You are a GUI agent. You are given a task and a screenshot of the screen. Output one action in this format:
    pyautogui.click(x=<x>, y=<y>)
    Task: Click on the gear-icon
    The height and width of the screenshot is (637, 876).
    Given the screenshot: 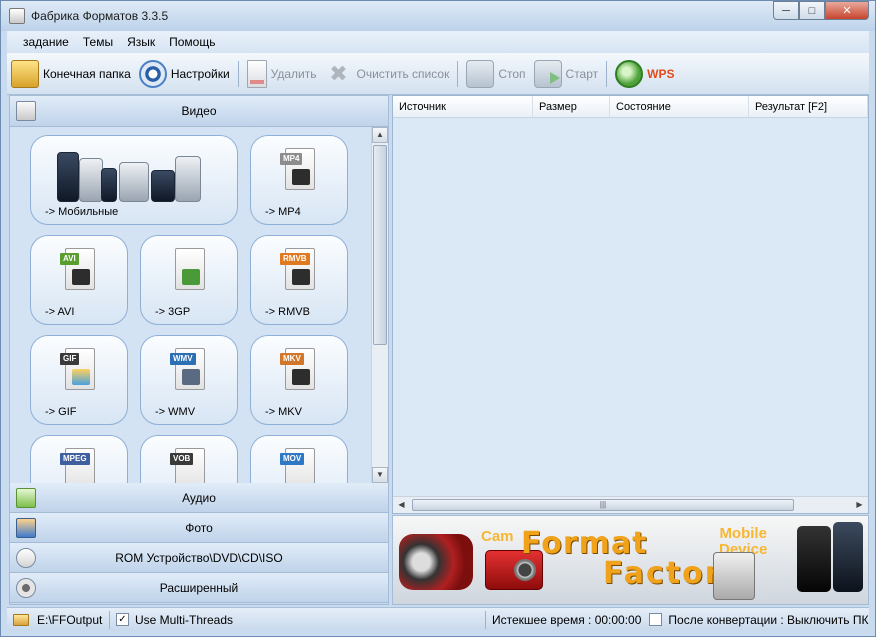 What is the action you would take?
    pyautogui.click(x=152, y=73)
    